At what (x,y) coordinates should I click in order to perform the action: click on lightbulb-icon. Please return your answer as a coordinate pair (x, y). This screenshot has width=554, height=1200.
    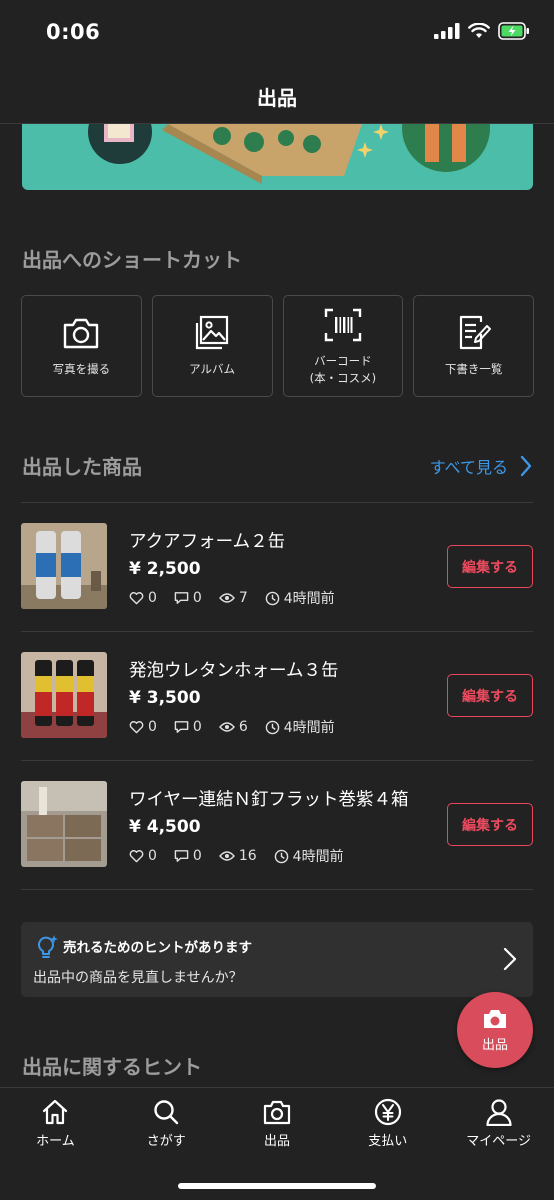
    Looking at the image, I should click on (48, 946).